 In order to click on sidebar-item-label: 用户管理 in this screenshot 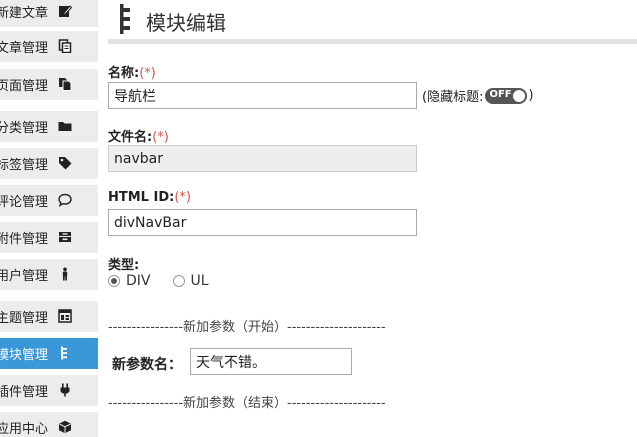, I will do `click(24, 276)`.